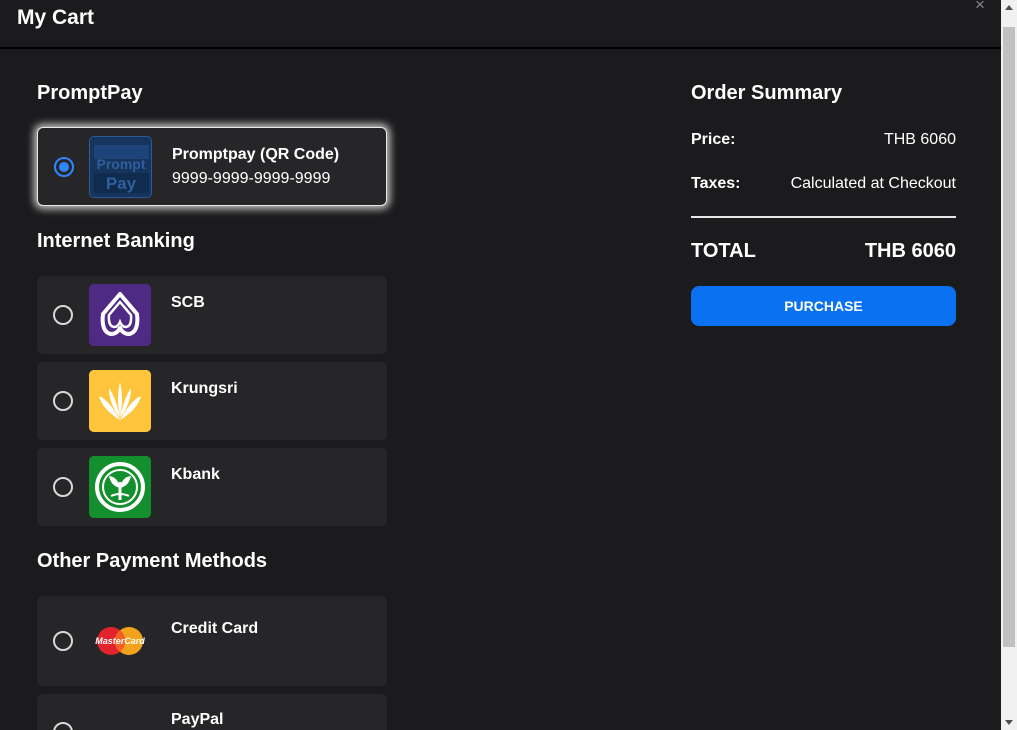 The width and height of the screenshot is (1017, 730). What do you see at coordinates (121, 183) in the screenshot?
I see `svg-text: Pay` at bounding box center [121, 183].